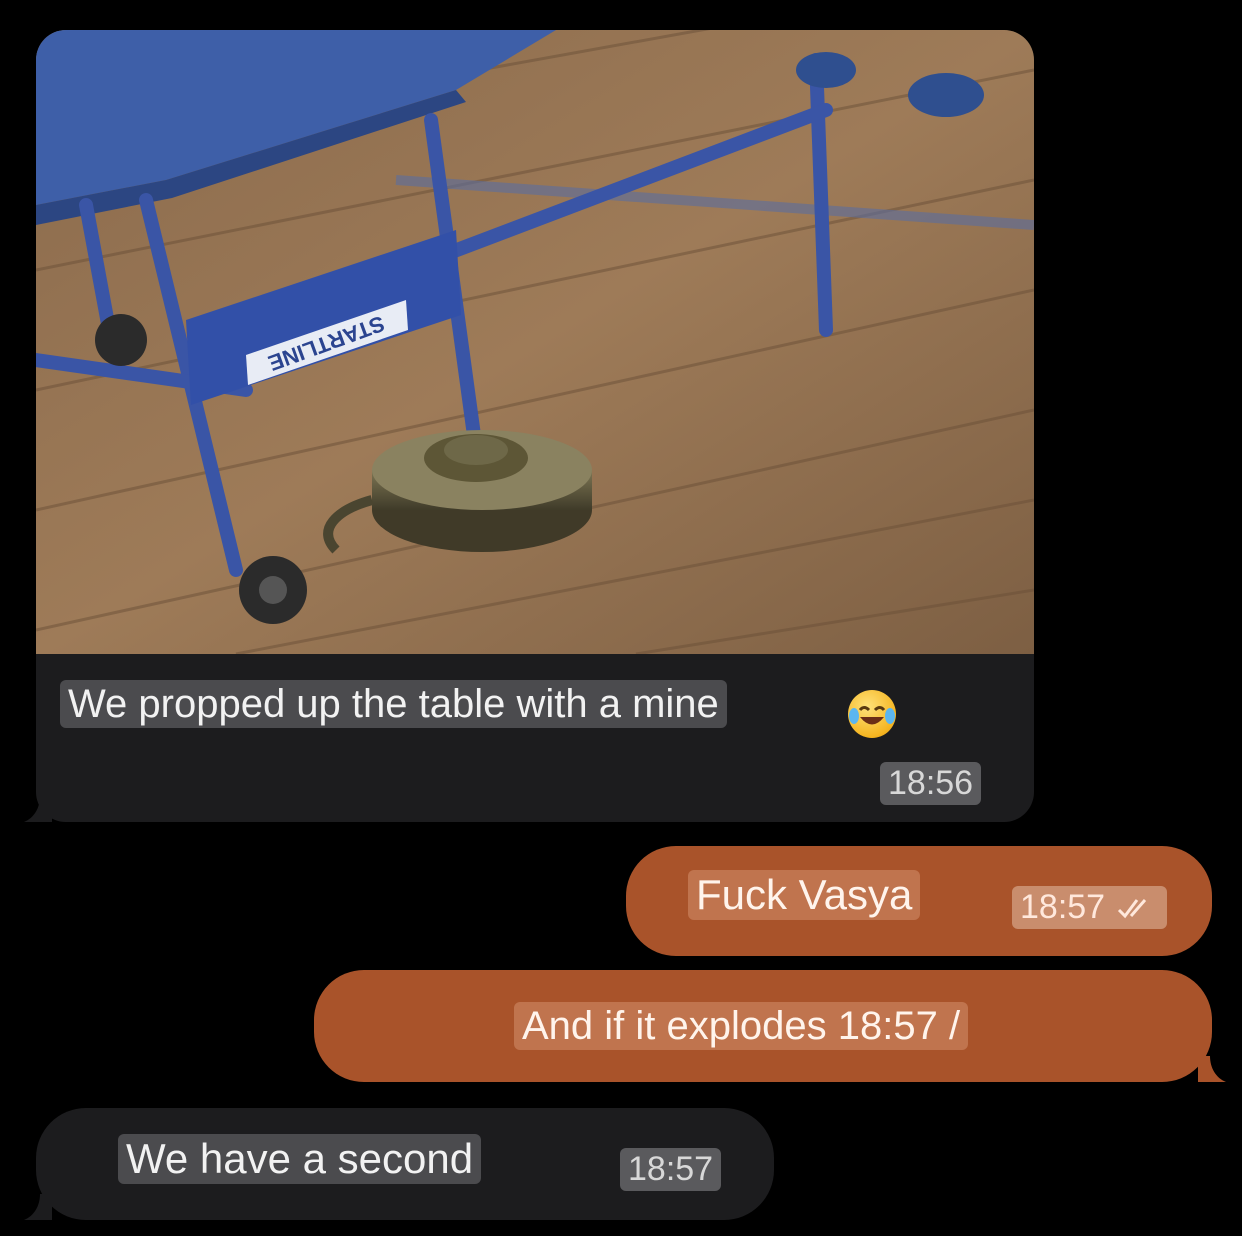 The image size is (1242, 1236). I want to click on message-text: Fuck Vasya, so click(804, 895).